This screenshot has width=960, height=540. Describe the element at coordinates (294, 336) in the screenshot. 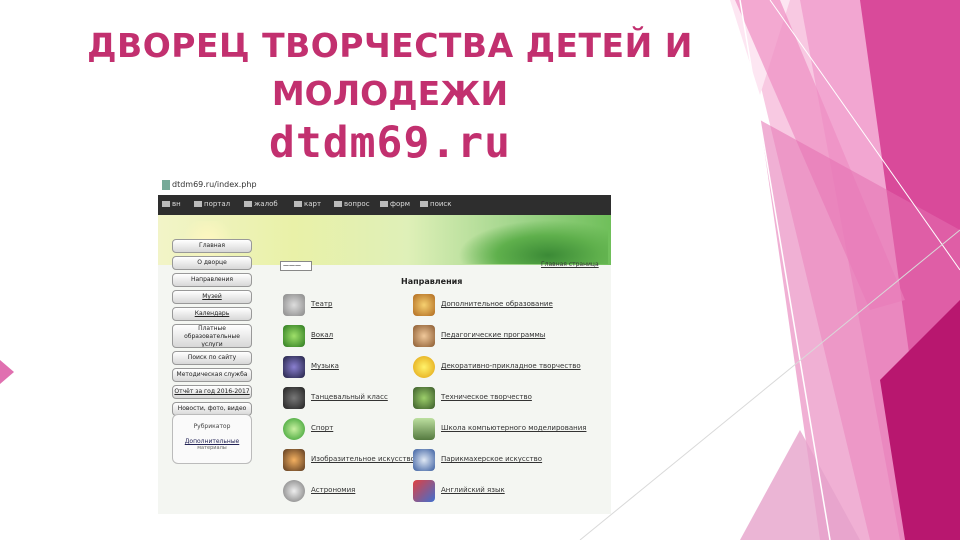

I see `microphone-icon` at that location.